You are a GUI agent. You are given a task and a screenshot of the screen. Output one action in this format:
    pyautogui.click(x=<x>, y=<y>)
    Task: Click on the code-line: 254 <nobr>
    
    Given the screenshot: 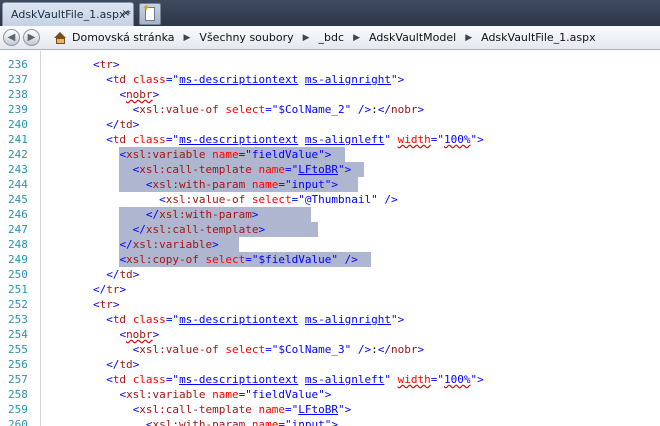 What is the action you would take?
    pyautogui.click(x=330, y=334)
    